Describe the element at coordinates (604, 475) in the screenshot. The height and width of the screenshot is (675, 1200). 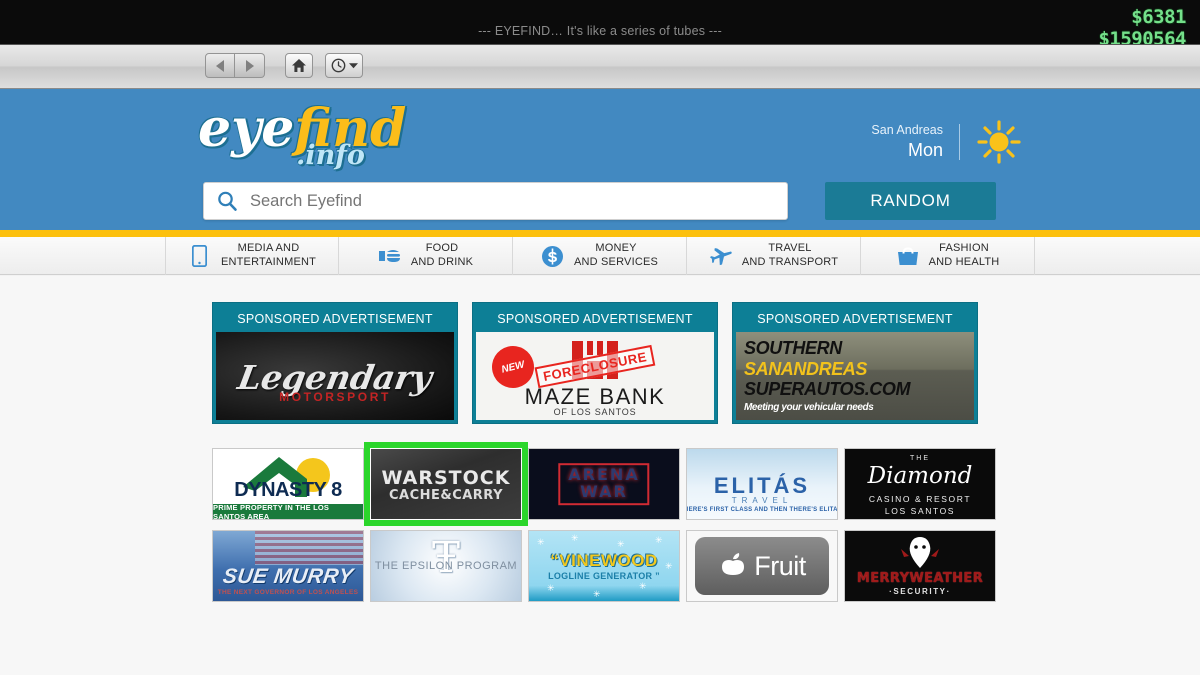
I see `tile-title: ARENA` at that location.